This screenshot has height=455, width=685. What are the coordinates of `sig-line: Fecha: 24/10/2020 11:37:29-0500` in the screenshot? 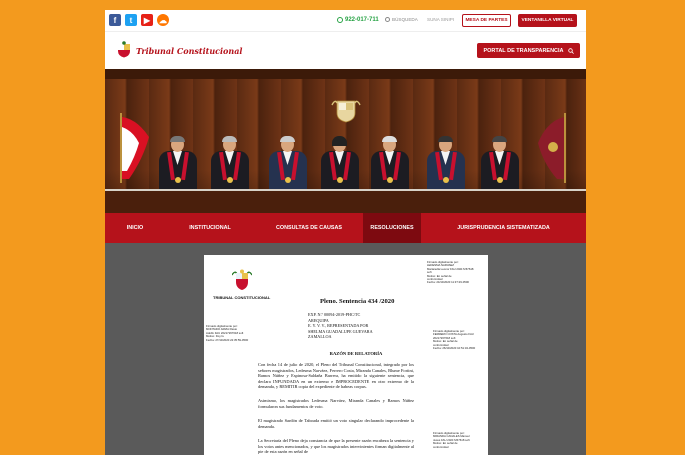 It's located at (448, 282).